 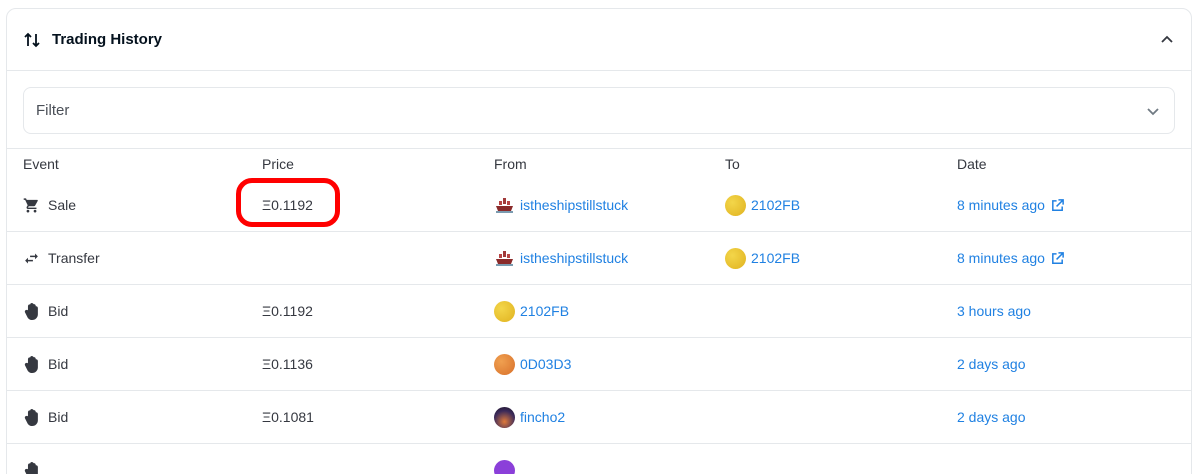 I want to click on table-header: Event Price From To Date, so click(x=599, y=164).